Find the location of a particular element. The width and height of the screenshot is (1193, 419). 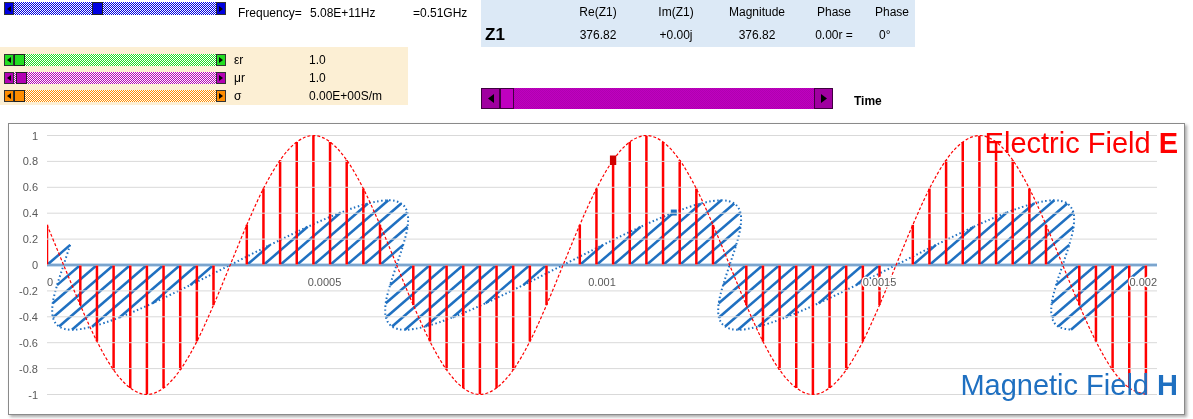

column-header: Re(Z1) is located at coordinates (598, 11).